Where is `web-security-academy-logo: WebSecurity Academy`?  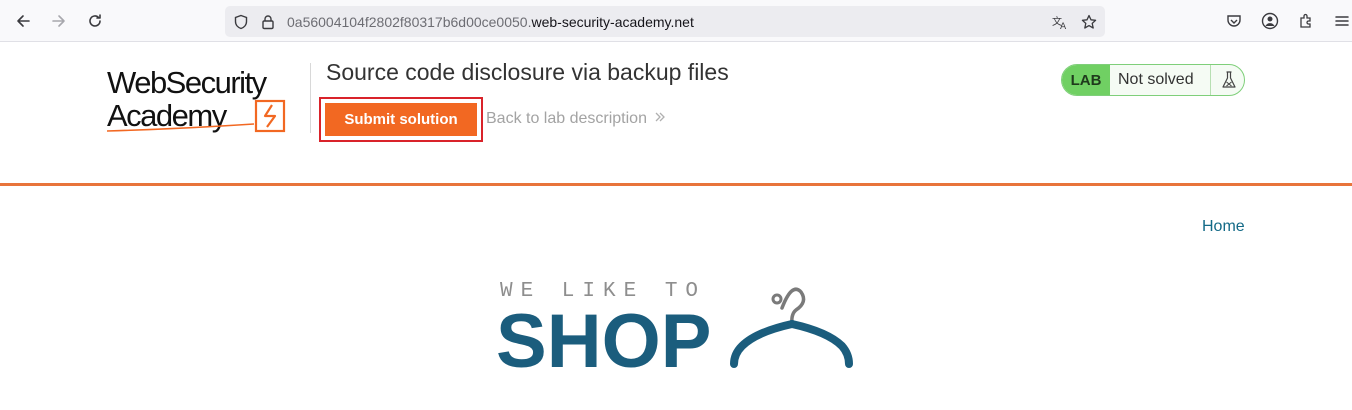 web-security-academy-logo: WebSecurity Academy is located at coordinates (206, 99).